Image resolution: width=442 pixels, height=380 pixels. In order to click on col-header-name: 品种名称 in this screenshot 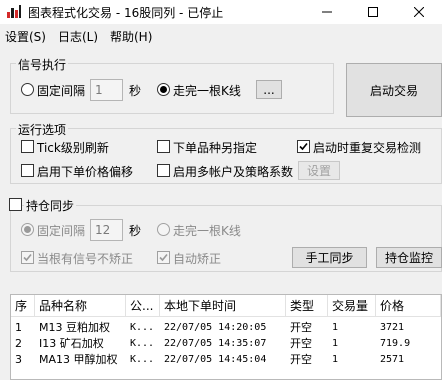, I will do `click(80, 306)`.